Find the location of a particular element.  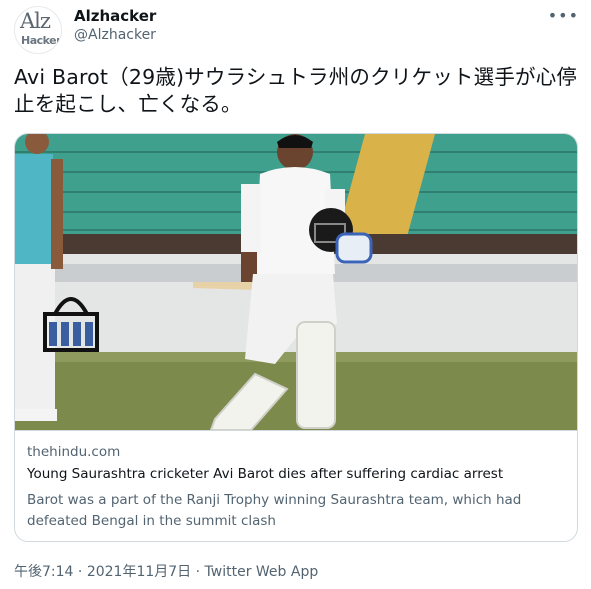

avatar-text-top: Alz is located at coordinates (35, 21).